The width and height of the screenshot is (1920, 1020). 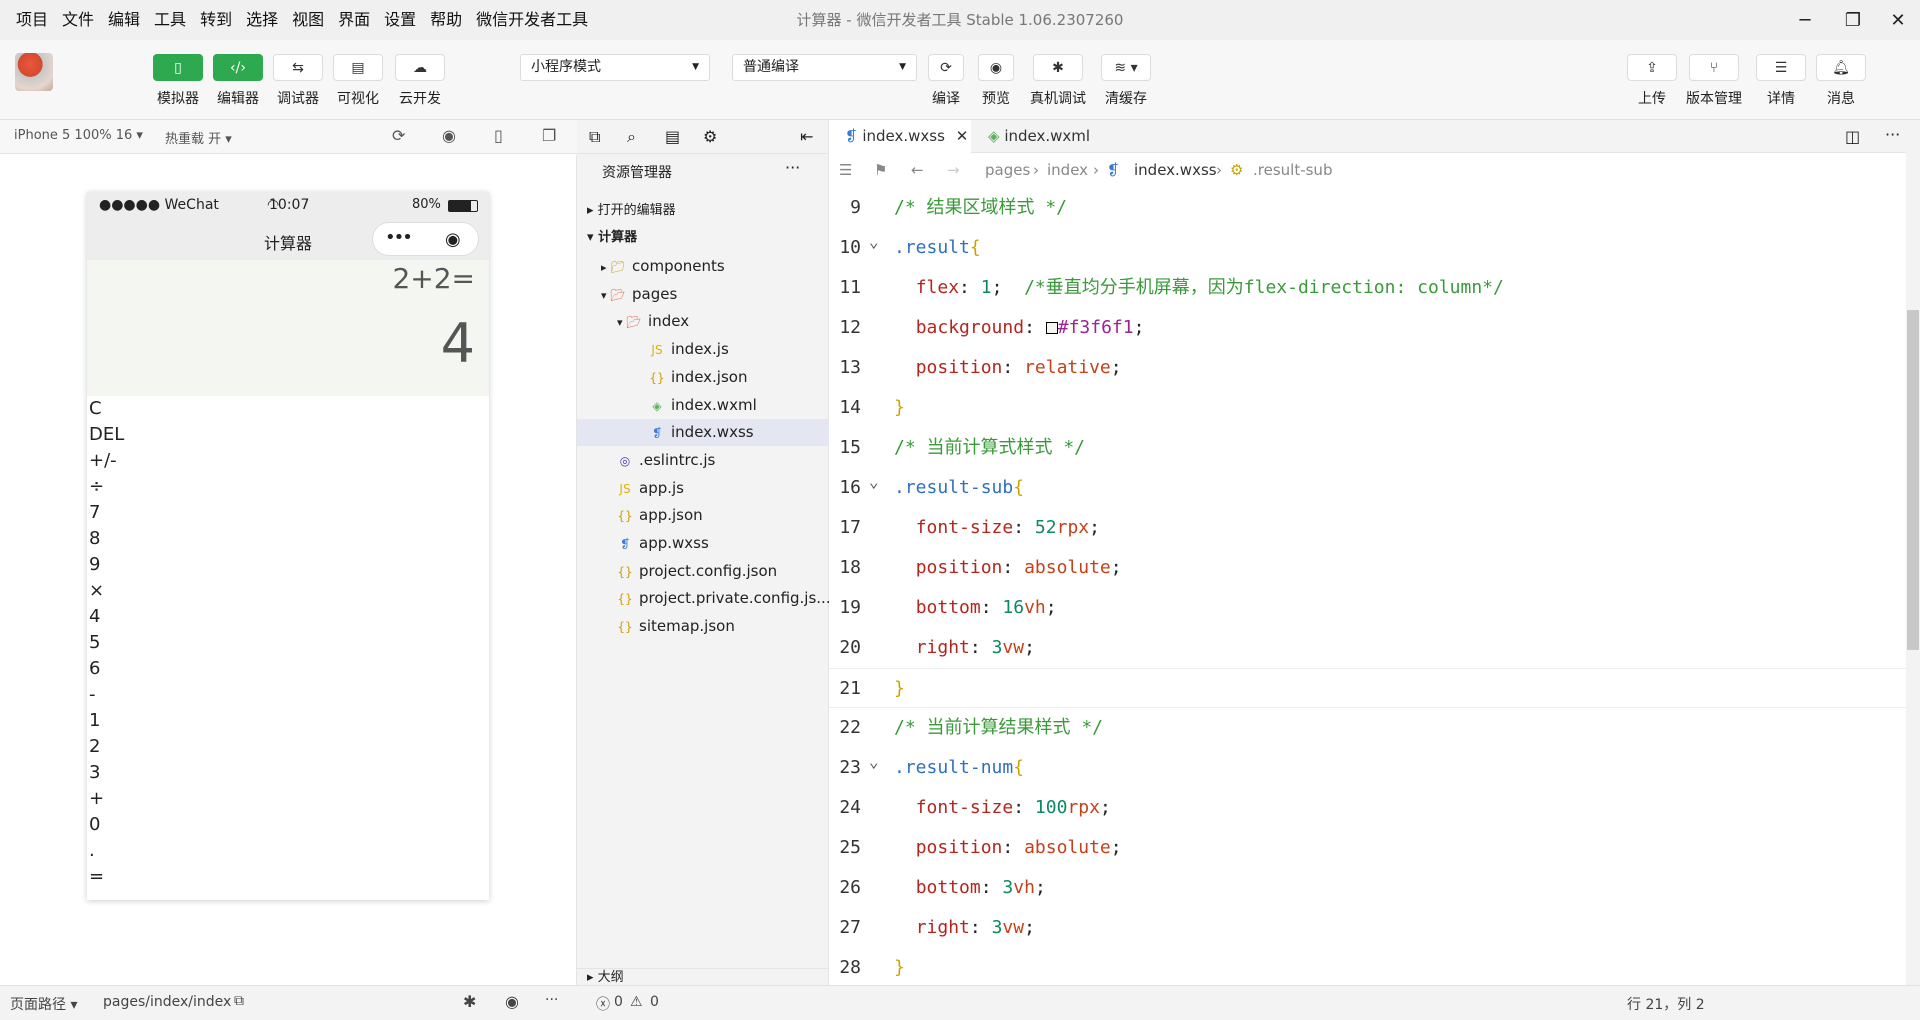 What do you see at coordinates (1853, 20) in the screenshot?
I see `maximize-button: ❐` at bounding box center [1853, 20].